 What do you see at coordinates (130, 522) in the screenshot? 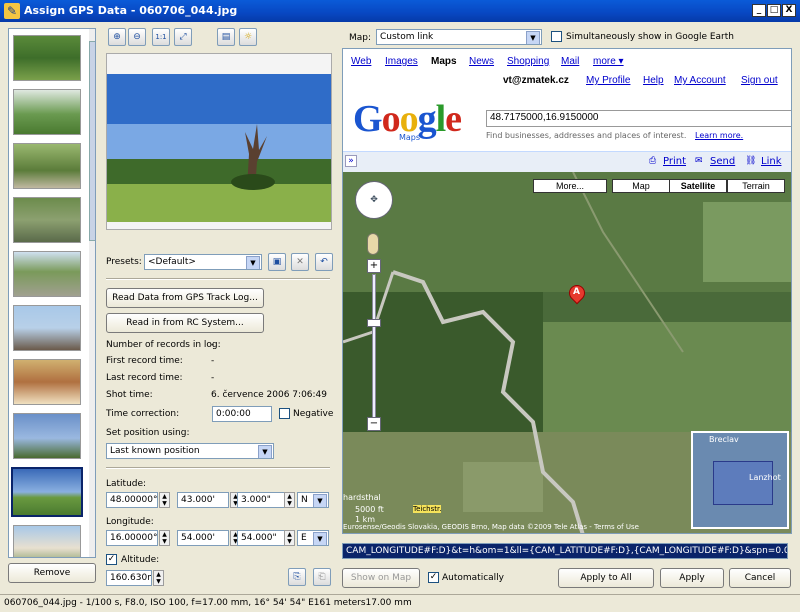
I see `longitude-label: Longitude:` at bounding box center [130, 522].